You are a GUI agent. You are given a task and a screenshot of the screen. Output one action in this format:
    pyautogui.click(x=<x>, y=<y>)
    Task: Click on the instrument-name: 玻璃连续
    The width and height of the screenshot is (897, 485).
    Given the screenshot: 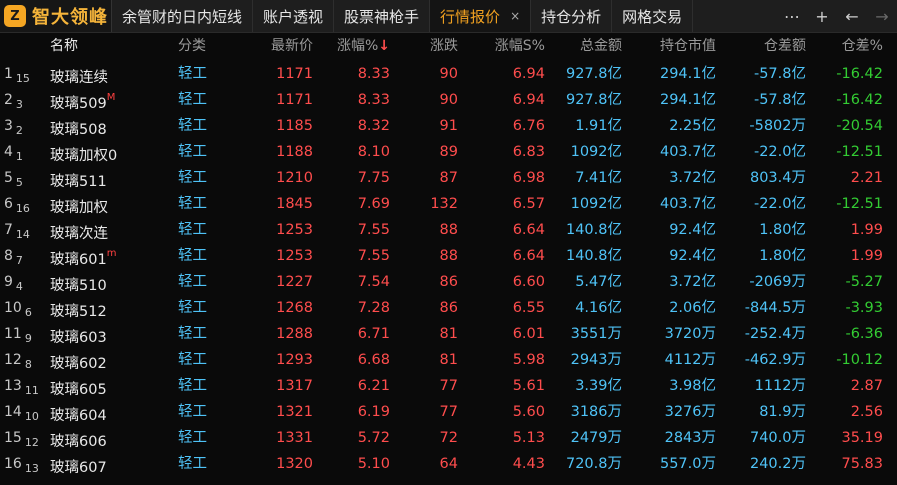 What is the action you would take?
    pyautogui.click(x=110, y=74)
    